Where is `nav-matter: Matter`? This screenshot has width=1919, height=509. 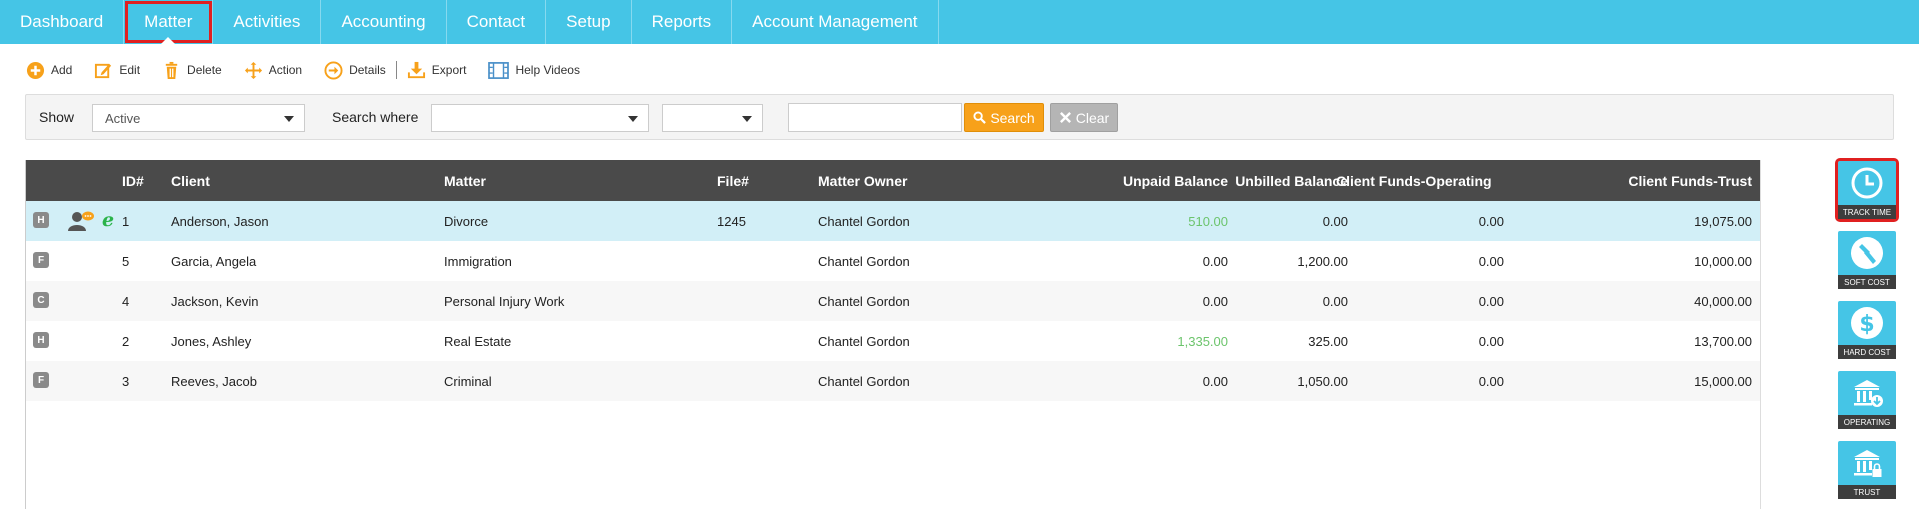
nav-matter: Matter is located at coordinates (169, 22).